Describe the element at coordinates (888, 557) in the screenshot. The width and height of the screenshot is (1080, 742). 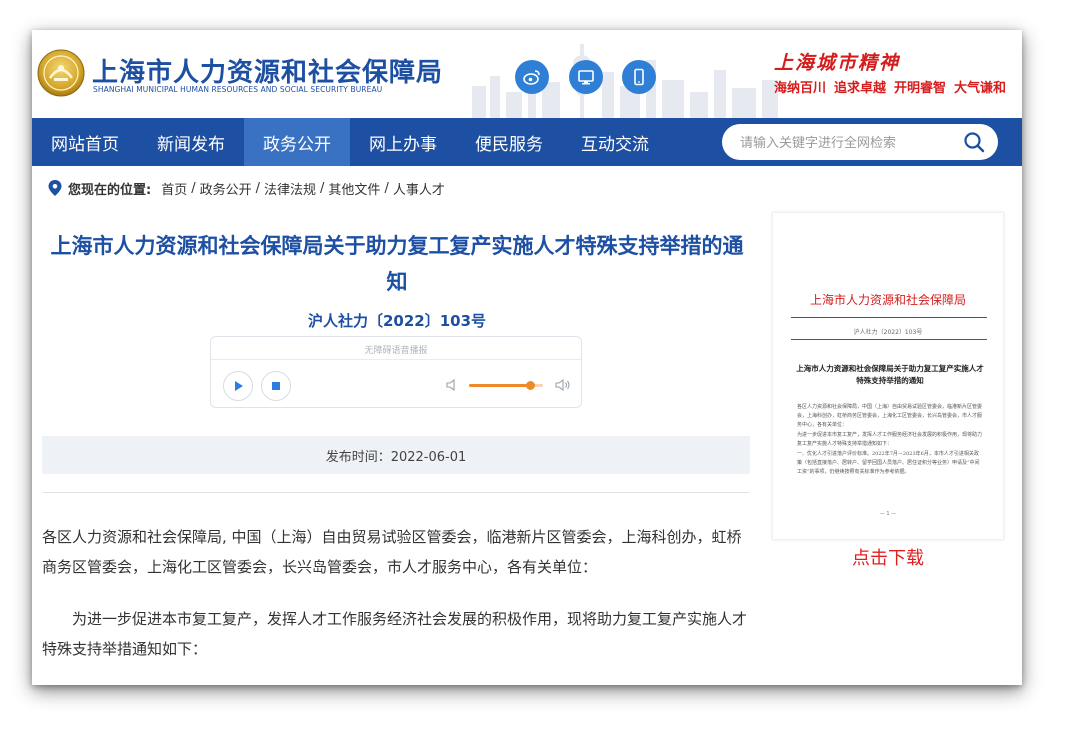
I see `download-link: 点击下载` at that location.